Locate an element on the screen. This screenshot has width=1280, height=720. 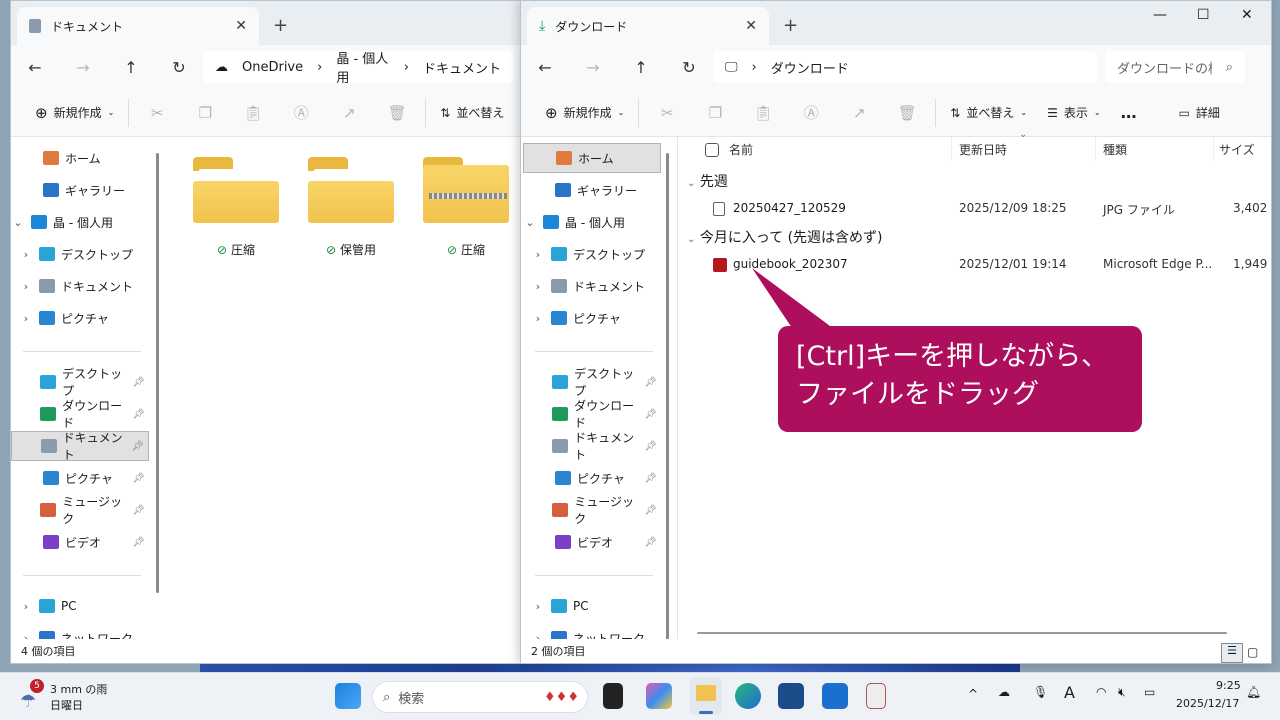
search-box: ダウンロードの検索 ⌕ is located at coordinates (1175, 67).